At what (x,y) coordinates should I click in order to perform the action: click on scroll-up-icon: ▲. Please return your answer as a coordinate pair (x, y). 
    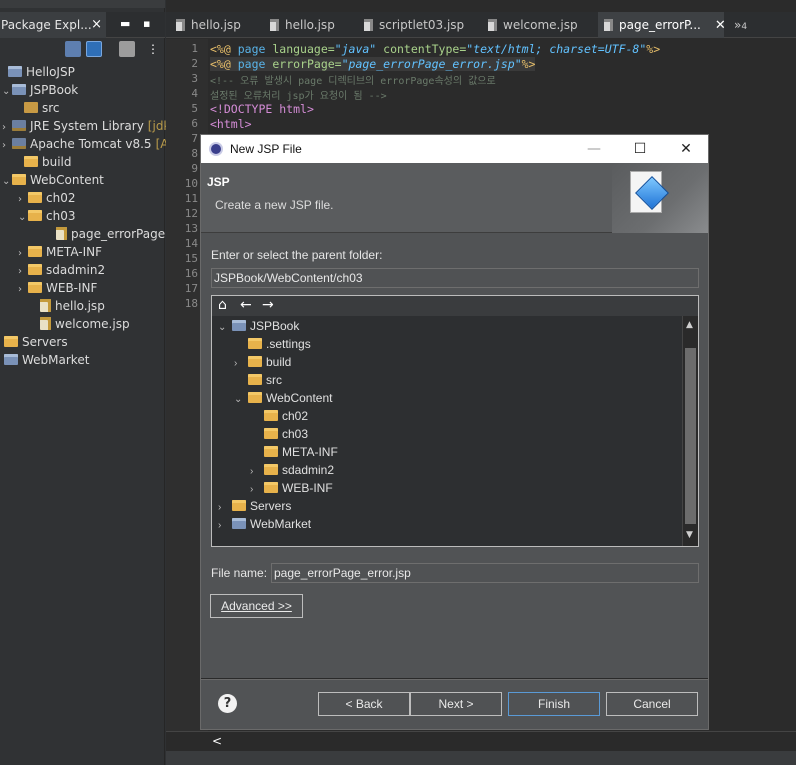
    Looking at the image, I should click on (689, 325).